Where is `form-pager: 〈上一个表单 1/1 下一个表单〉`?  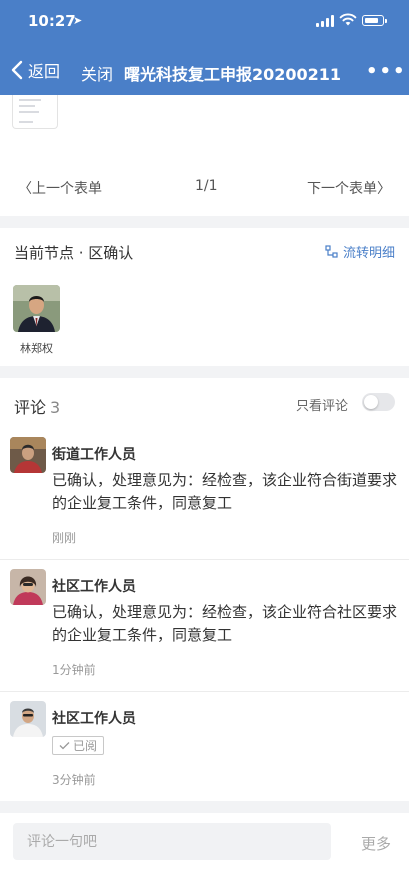 form-pager: 〈上一个表单 1/1 下一个表单〉 is located at coordinates (204, 187).